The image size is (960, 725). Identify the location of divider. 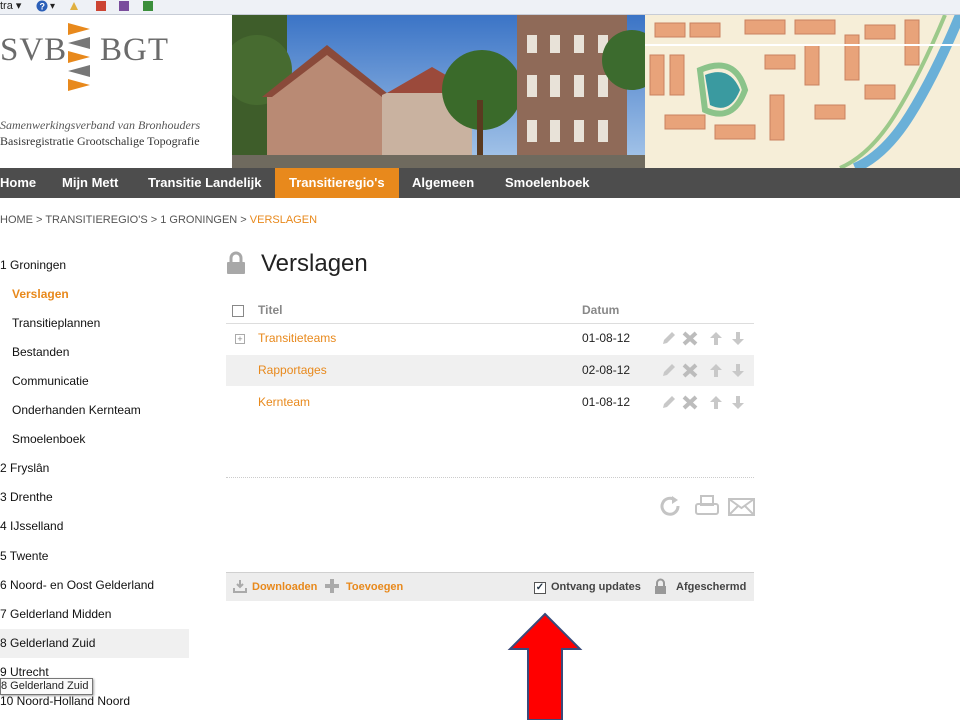
(490, 477).